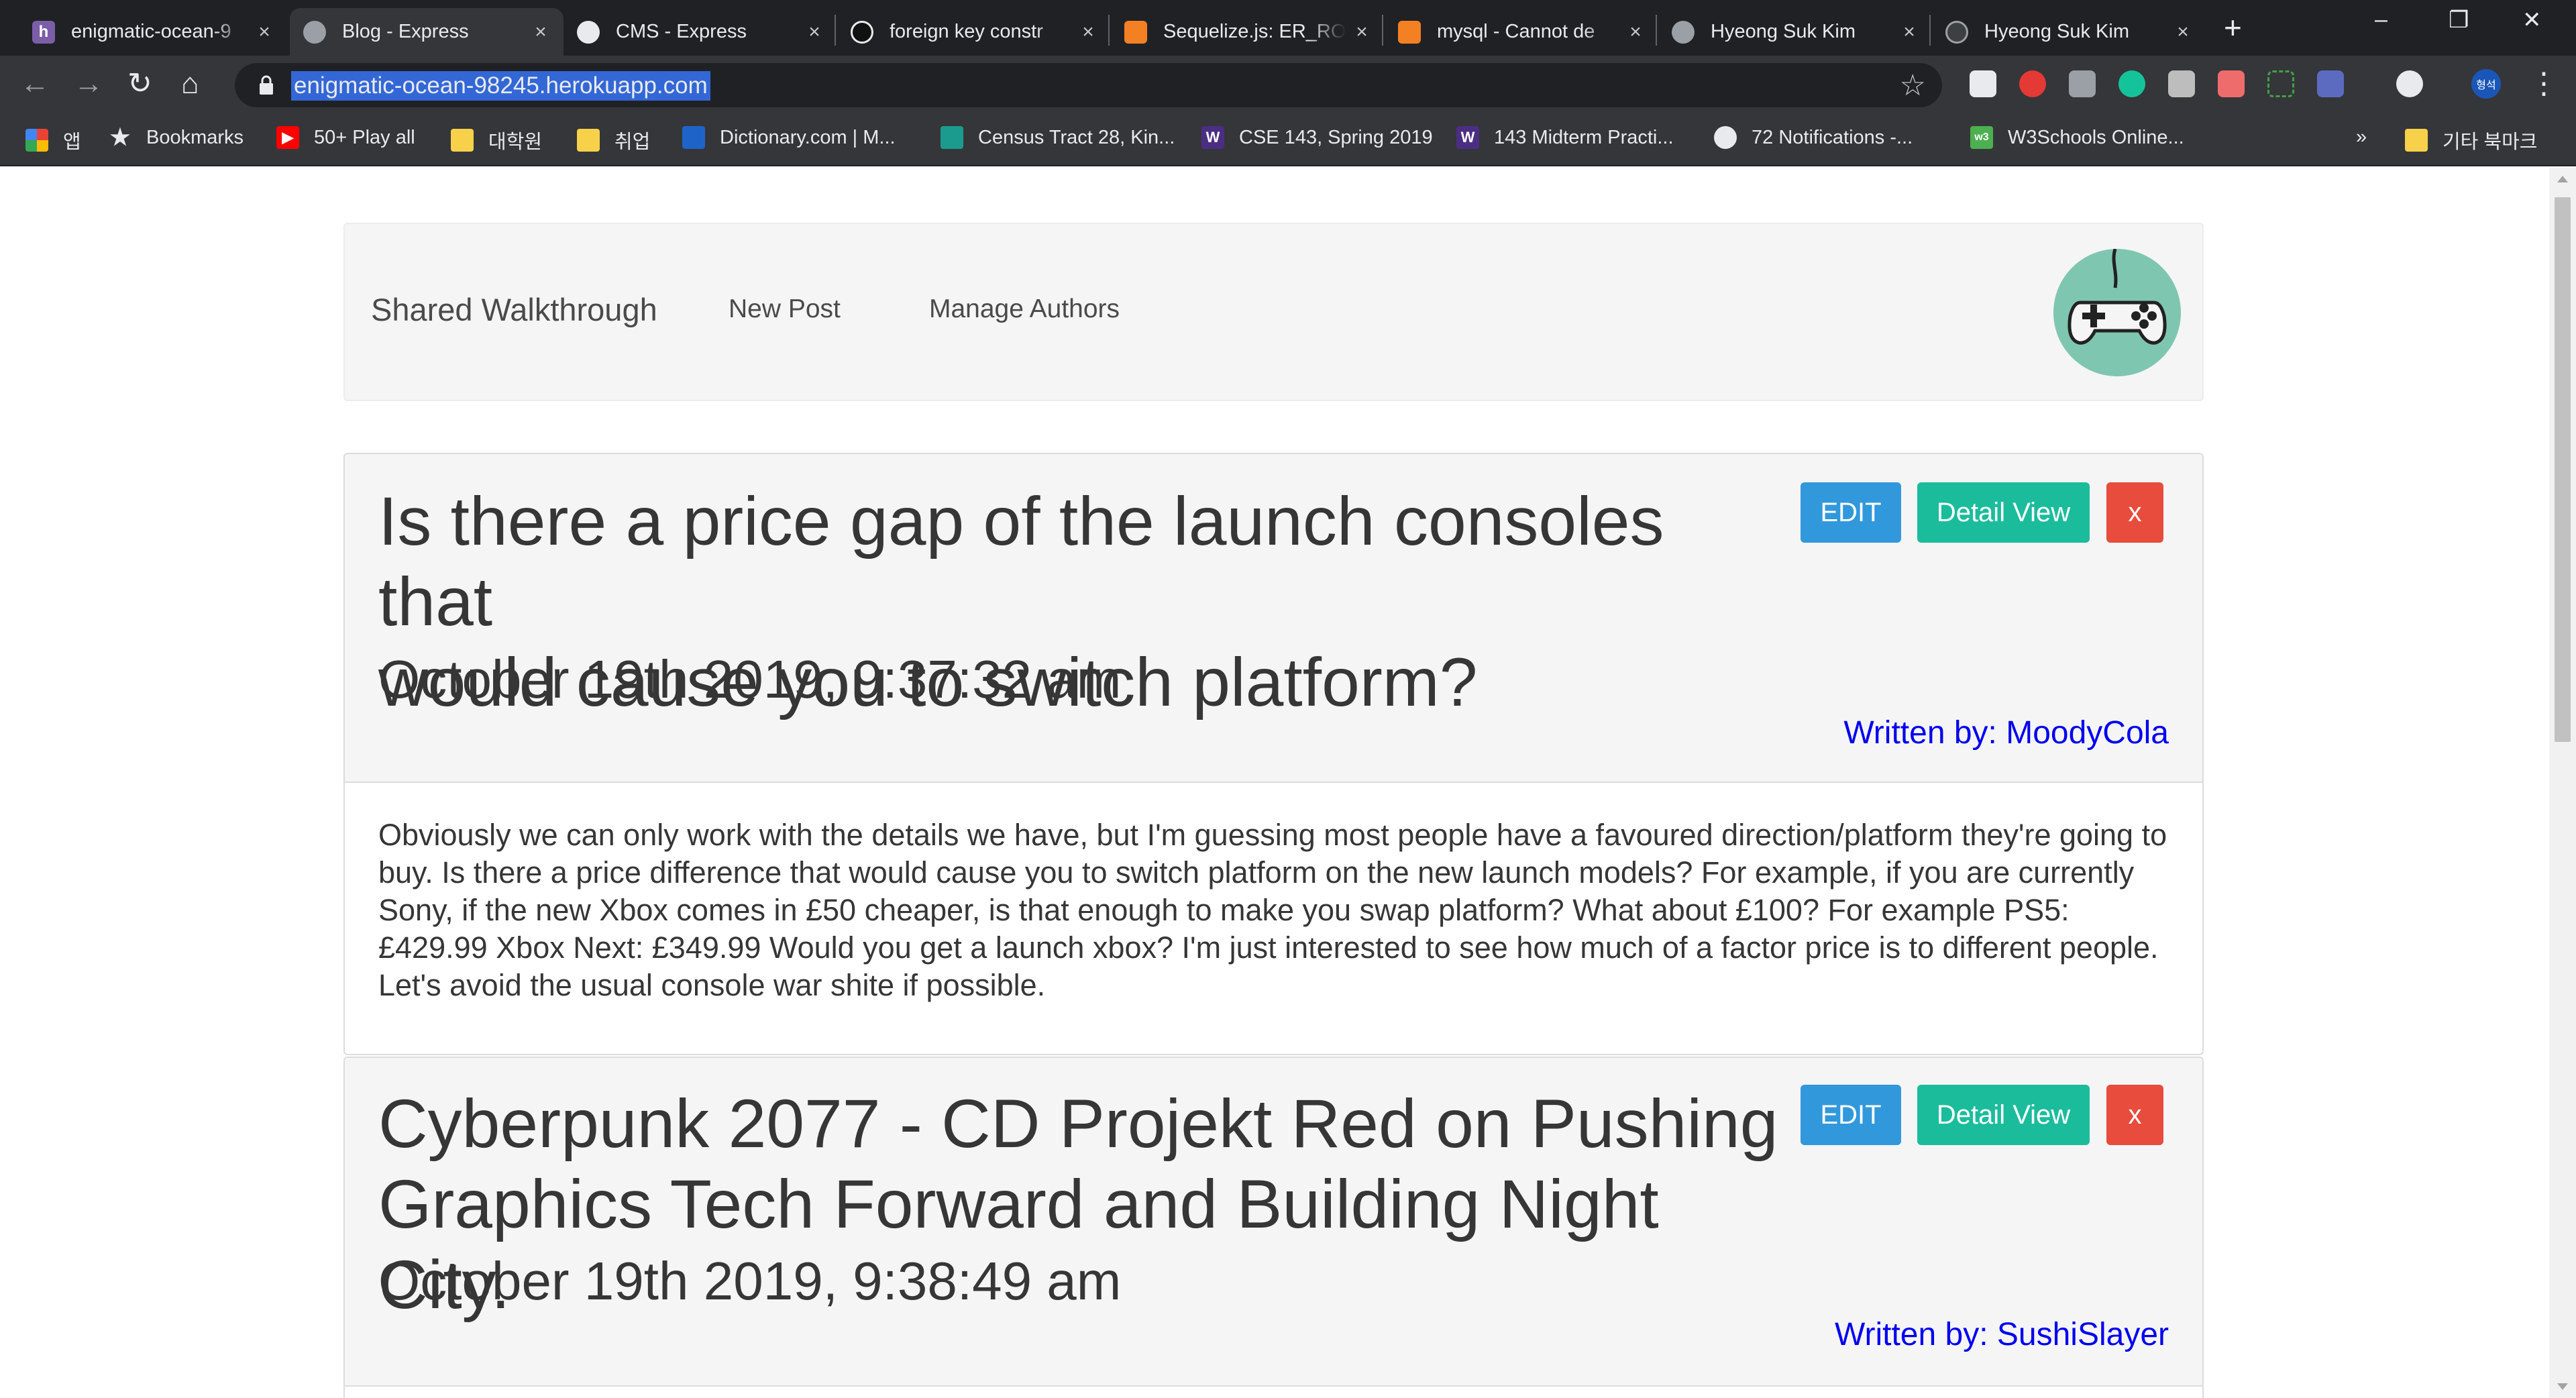 This screenshot has height=1398, width=2576. I want to click on puzzle-extension-icon, so click(2330, 83).